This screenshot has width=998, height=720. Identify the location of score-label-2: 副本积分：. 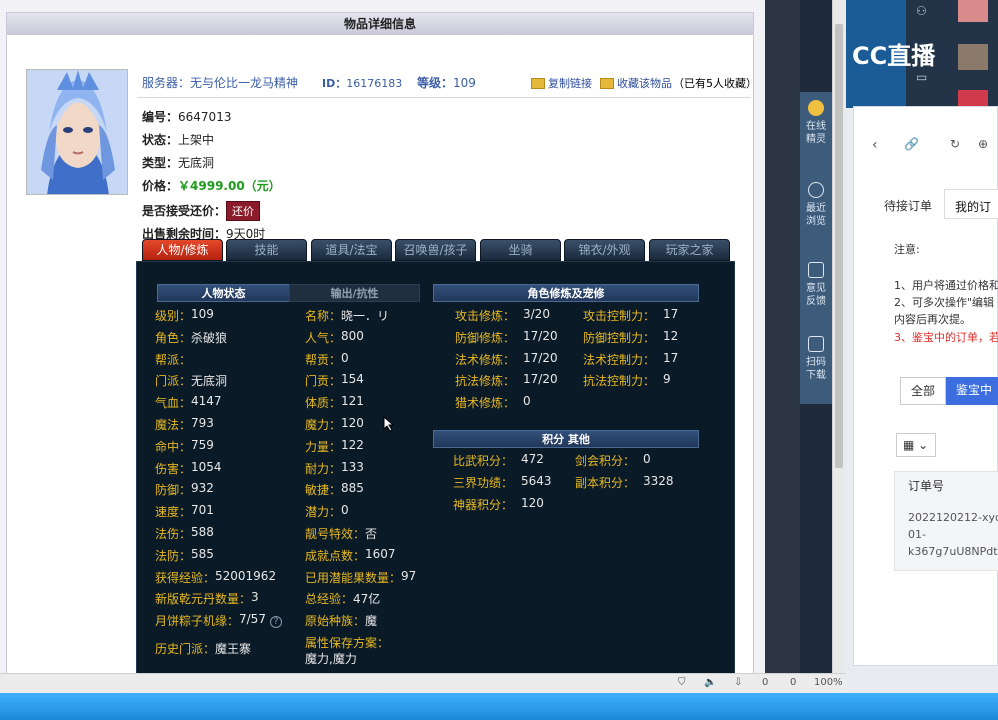
(605, 482).